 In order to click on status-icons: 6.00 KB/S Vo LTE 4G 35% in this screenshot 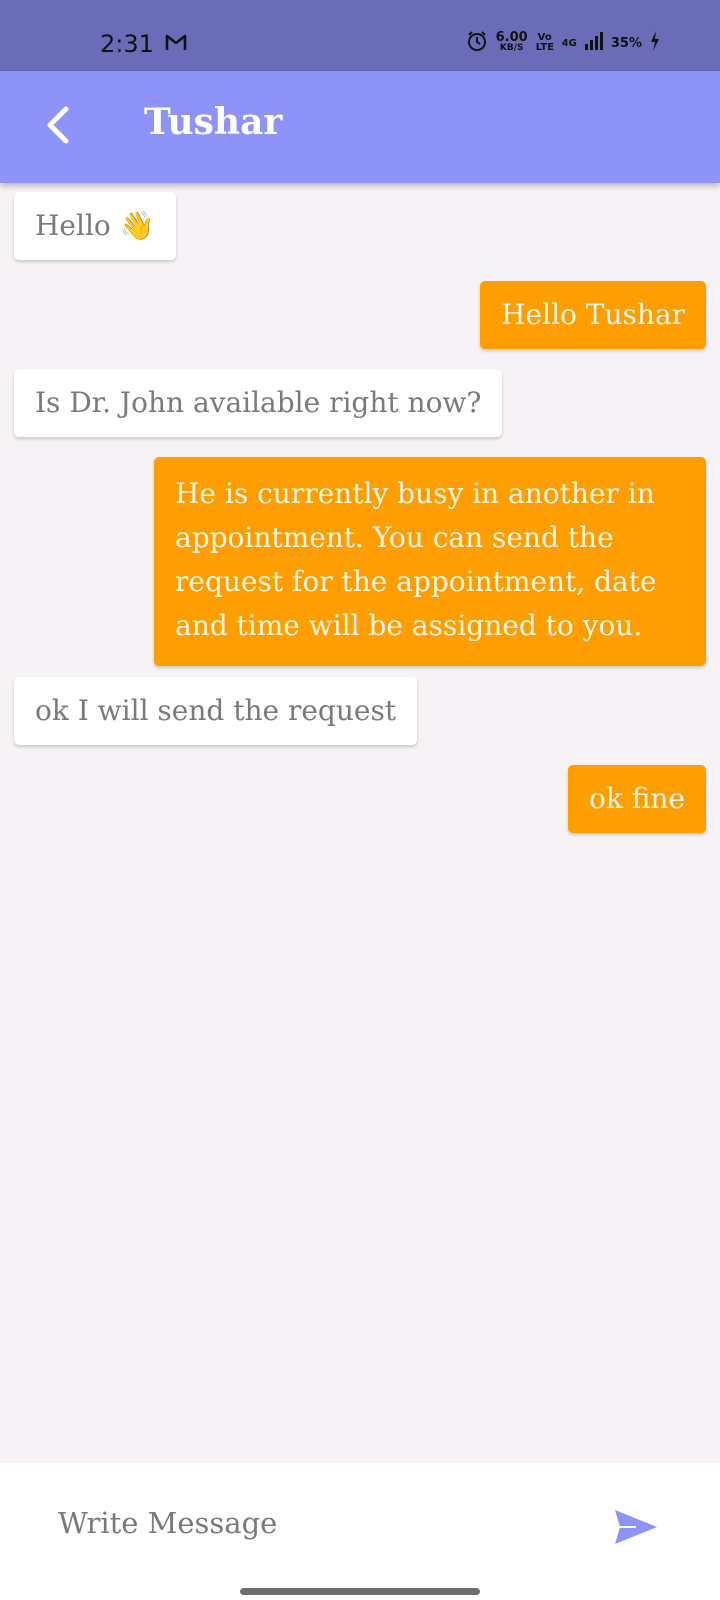, I will do `click(563, 43)`.